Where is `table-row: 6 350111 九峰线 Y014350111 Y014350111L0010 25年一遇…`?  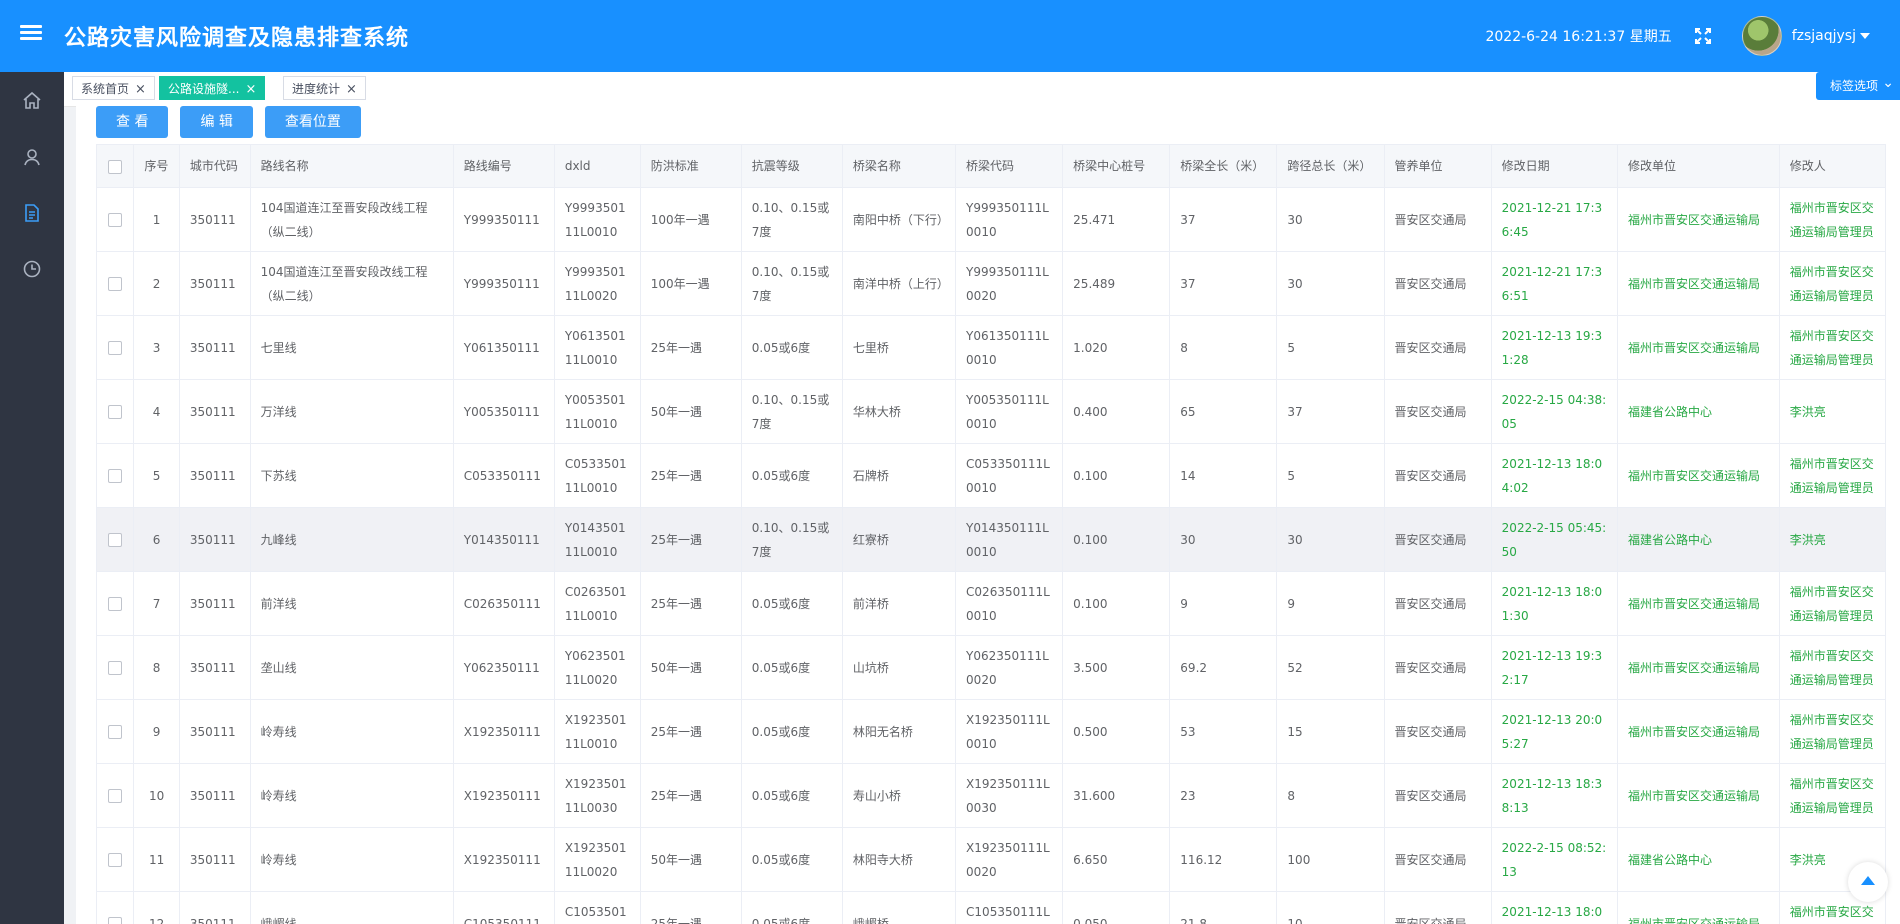
table-row: 6 350111 九峰线 Y014350111 Y014350111L0010 25年一遇… is located at coordinates (991, 539).